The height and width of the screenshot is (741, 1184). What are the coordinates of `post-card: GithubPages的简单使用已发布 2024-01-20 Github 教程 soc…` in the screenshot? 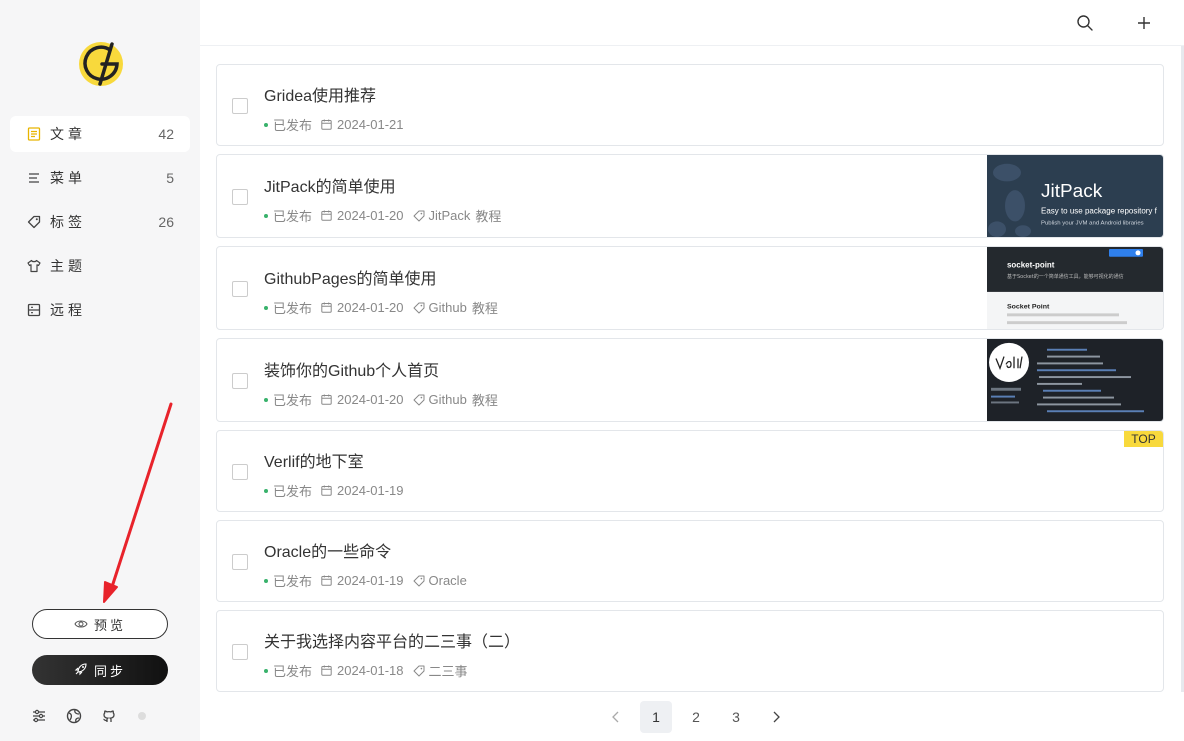 It's located at (690, 288).